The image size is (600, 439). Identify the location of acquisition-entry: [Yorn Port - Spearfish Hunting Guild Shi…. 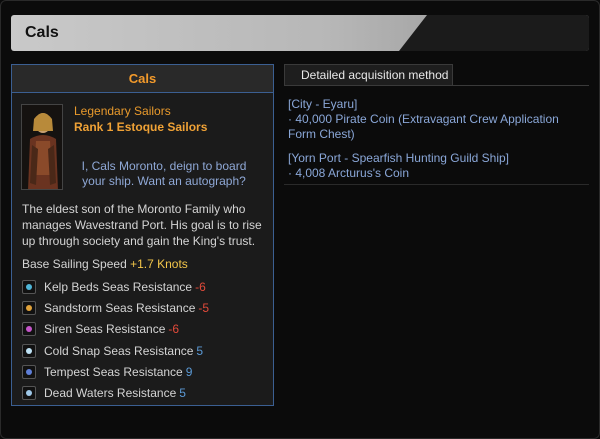
(436, 166).